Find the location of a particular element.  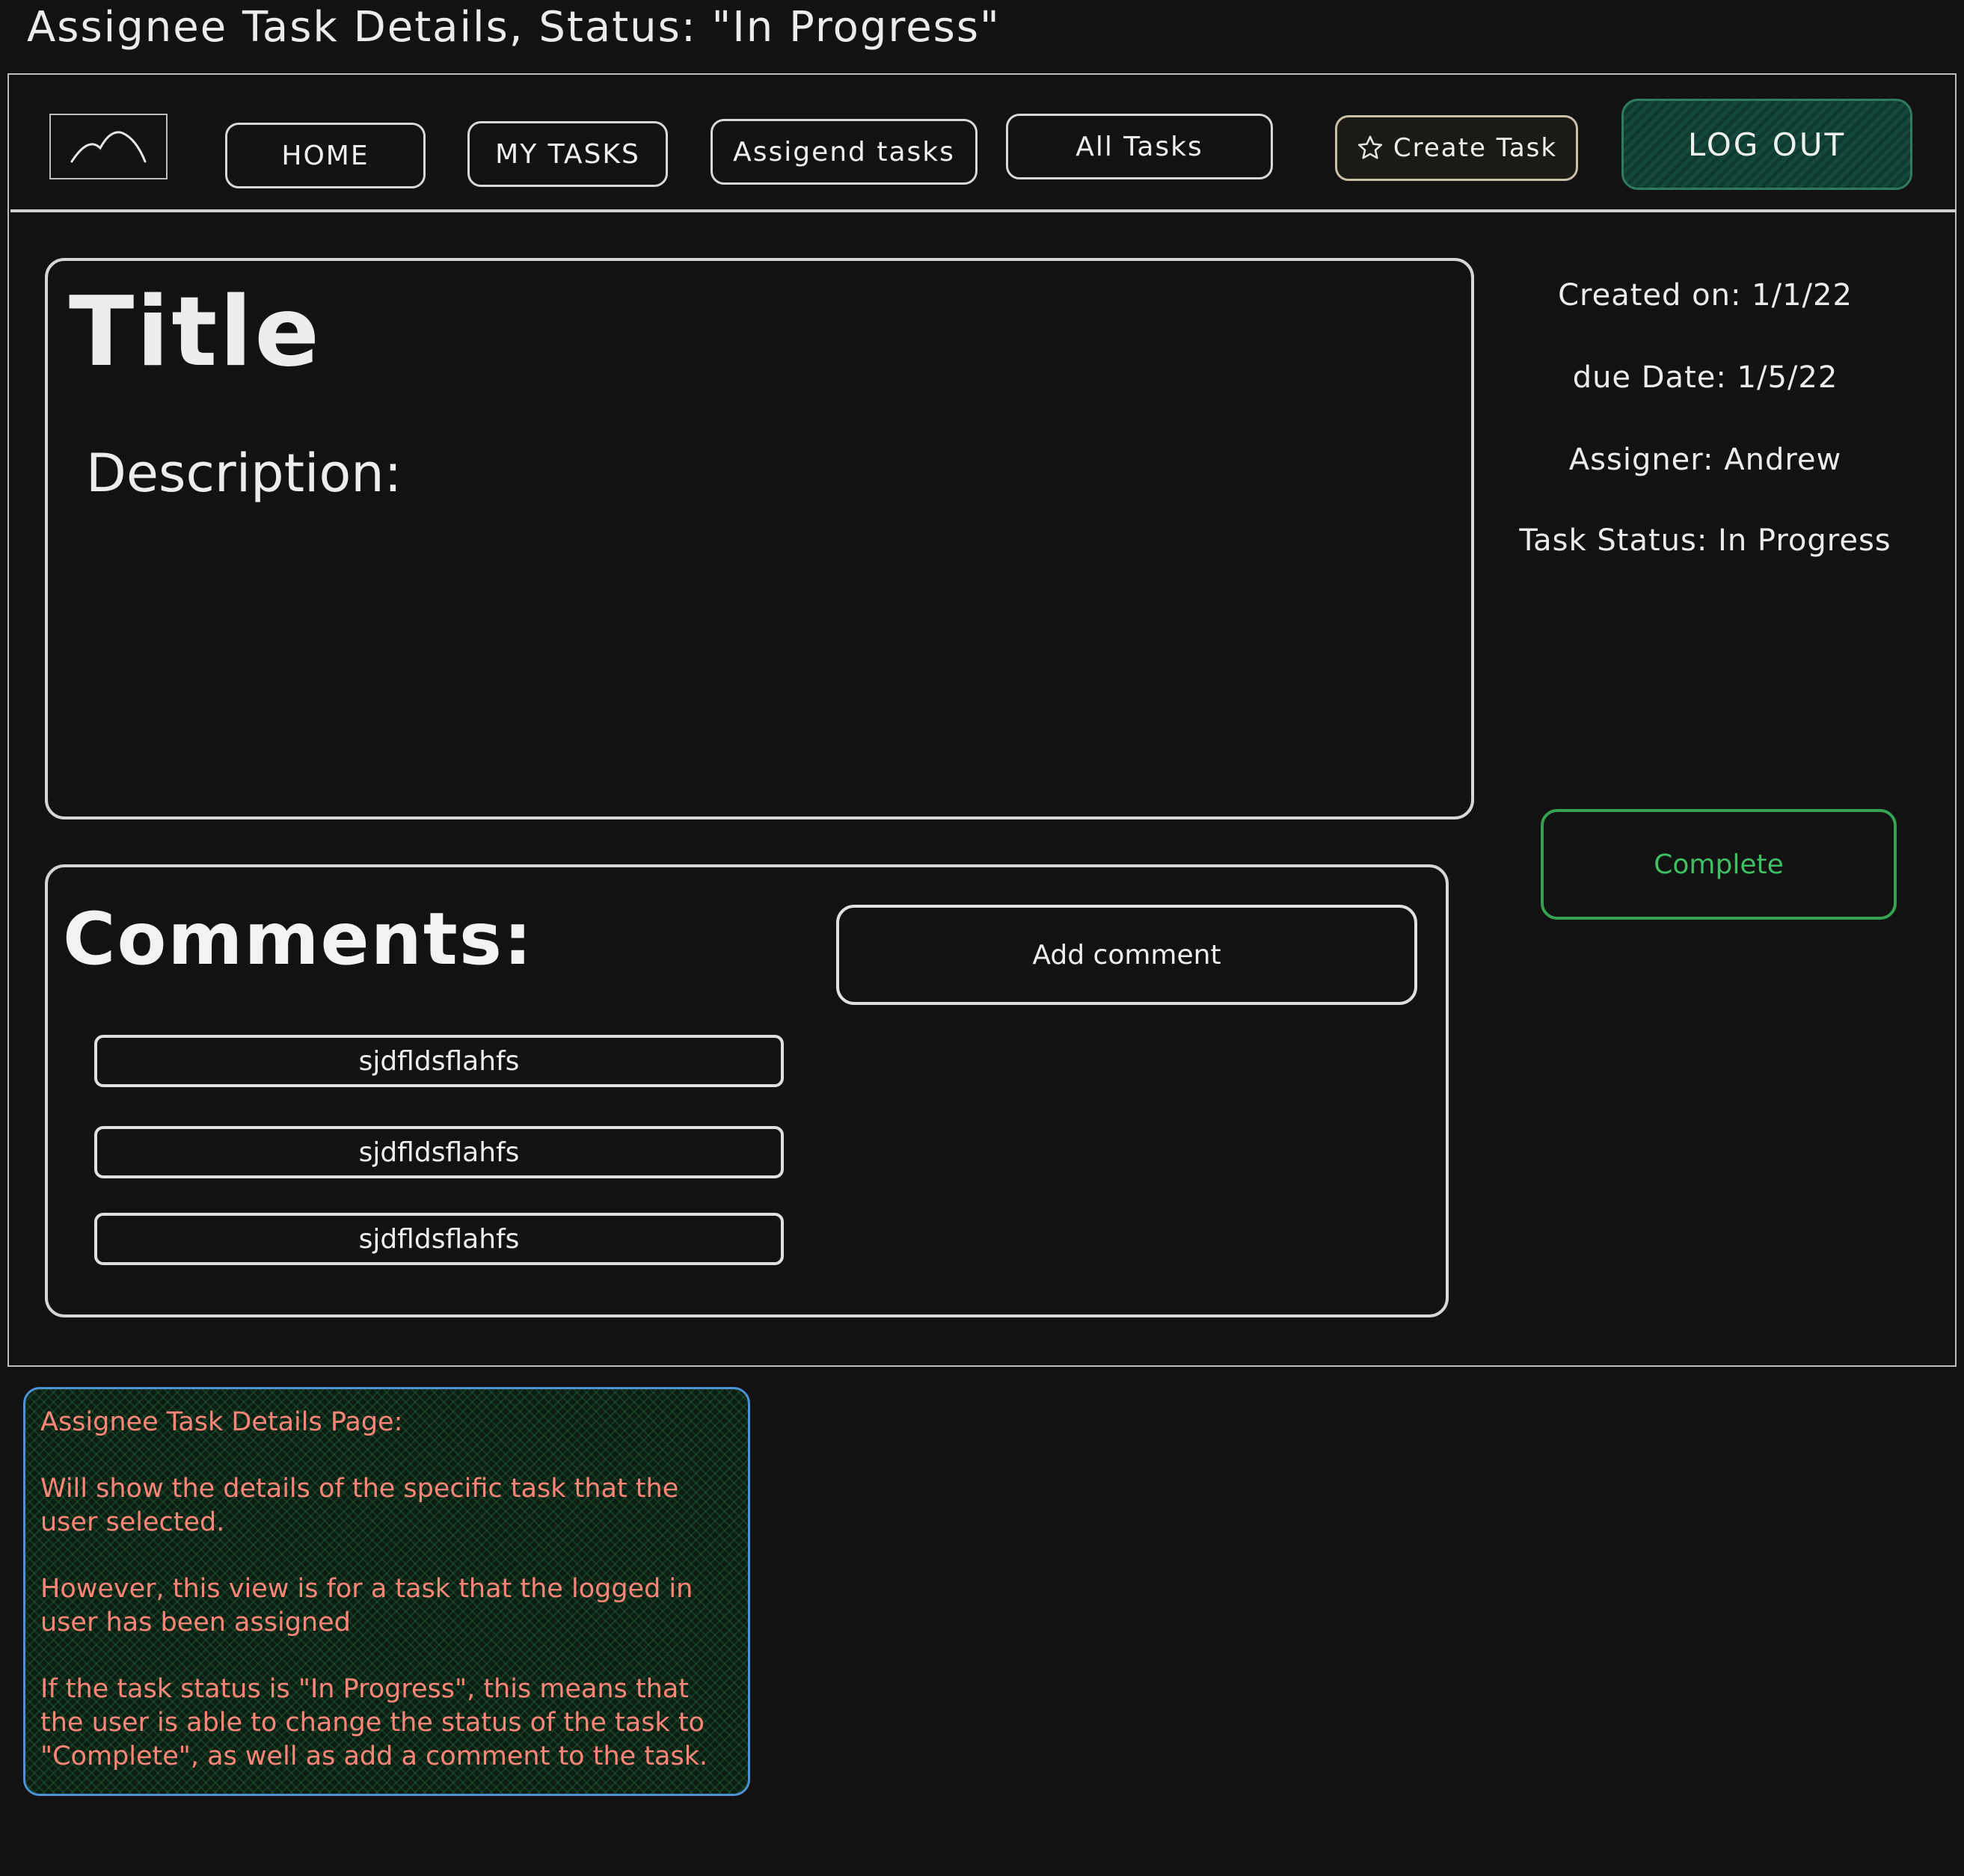

star-icon is located at coordinates (1370, 147).